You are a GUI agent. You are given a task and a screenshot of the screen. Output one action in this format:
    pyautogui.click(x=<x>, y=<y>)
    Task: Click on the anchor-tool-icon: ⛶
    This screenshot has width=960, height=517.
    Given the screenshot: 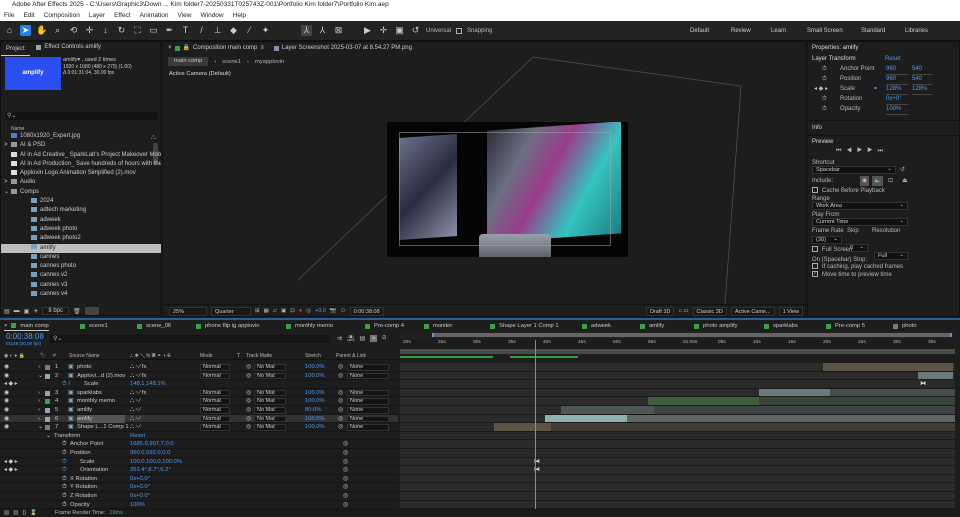 What is the action you would take?
    pyautogui.click(x=137, y=30)
    